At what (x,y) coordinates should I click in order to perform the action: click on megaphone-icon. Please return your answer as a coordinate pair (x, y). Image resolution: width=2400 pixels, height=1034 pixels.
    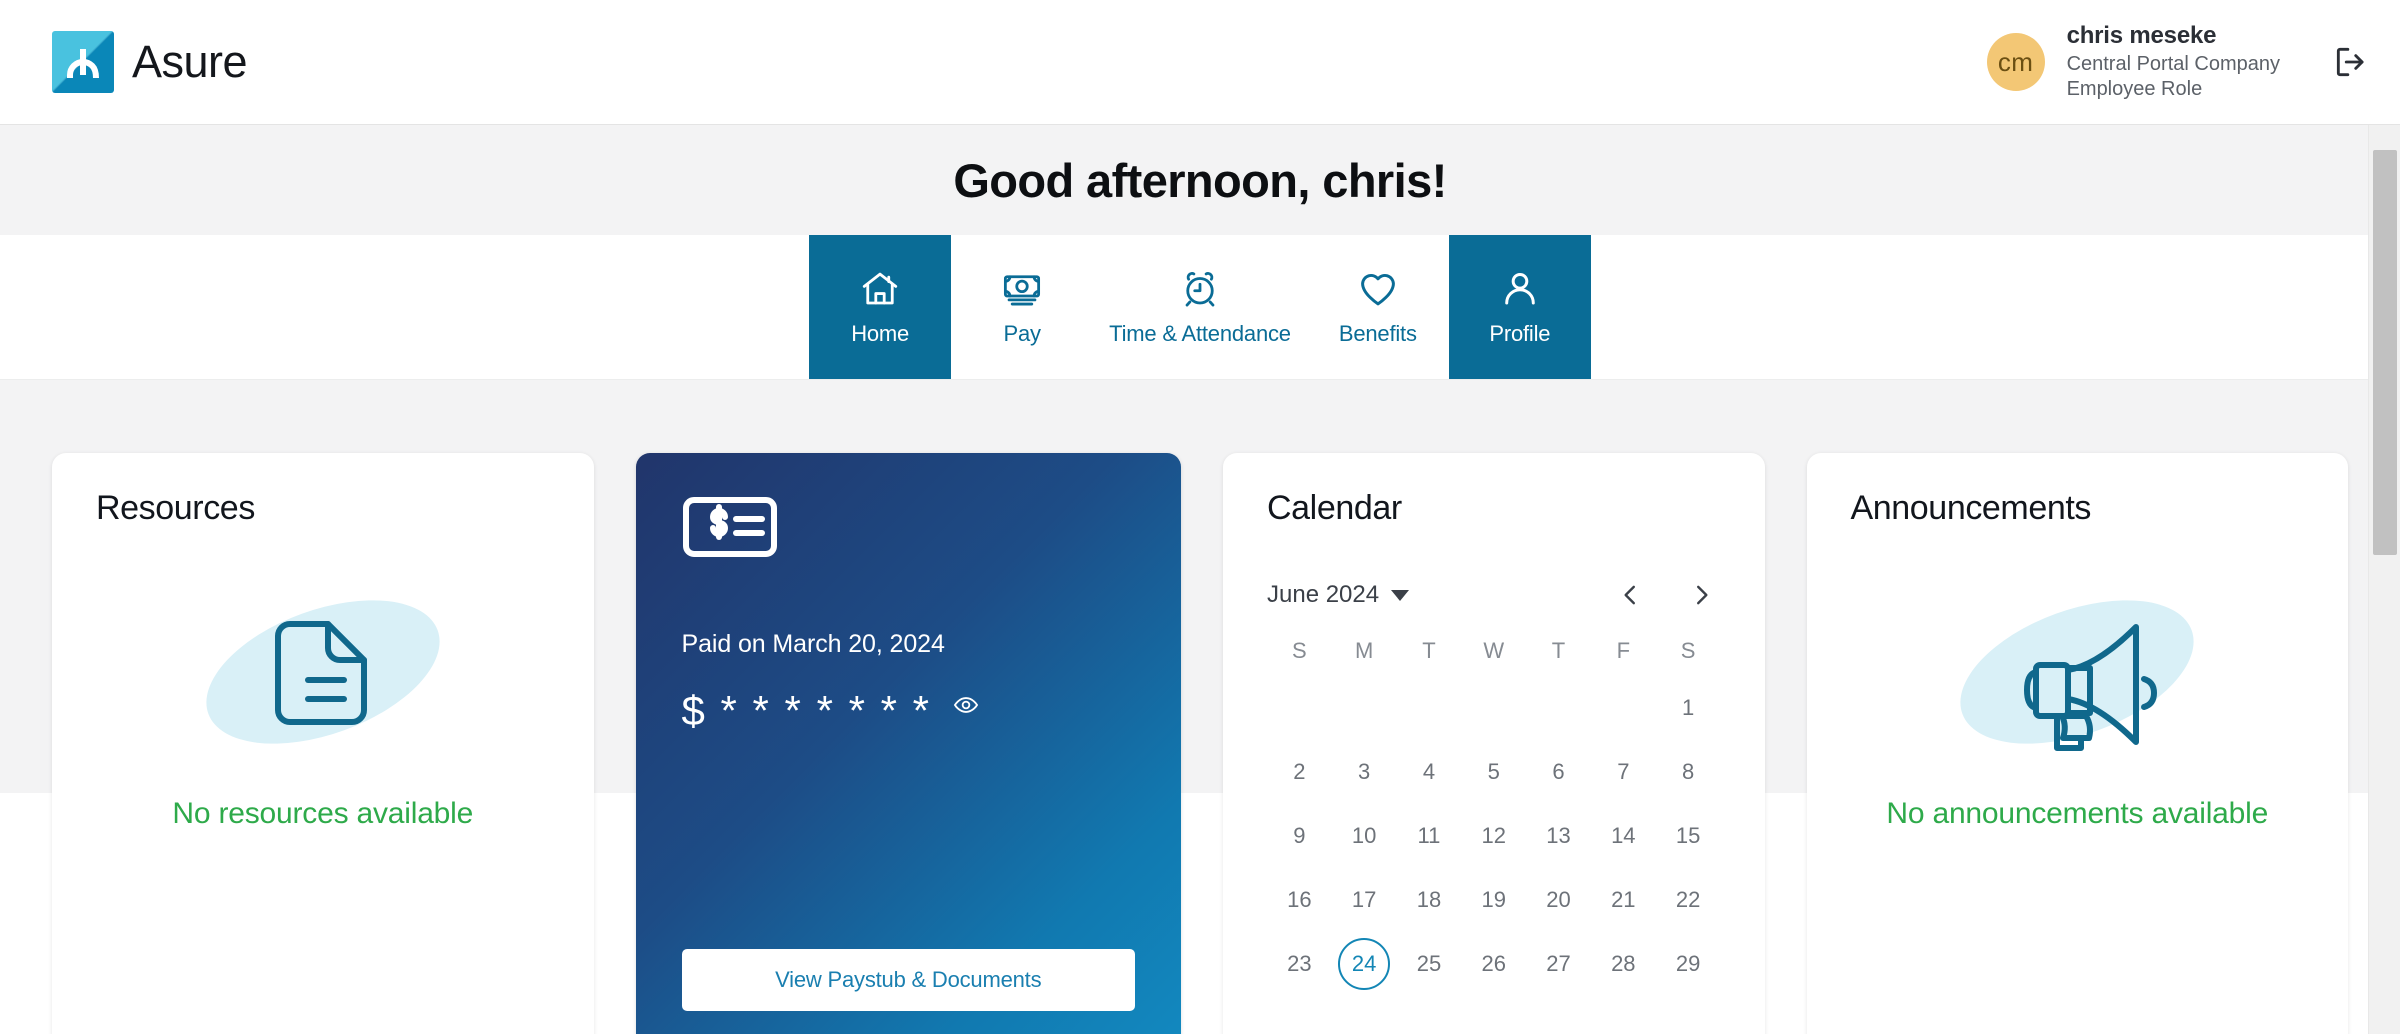
    Looking at the image, I should click on (2077, 667).